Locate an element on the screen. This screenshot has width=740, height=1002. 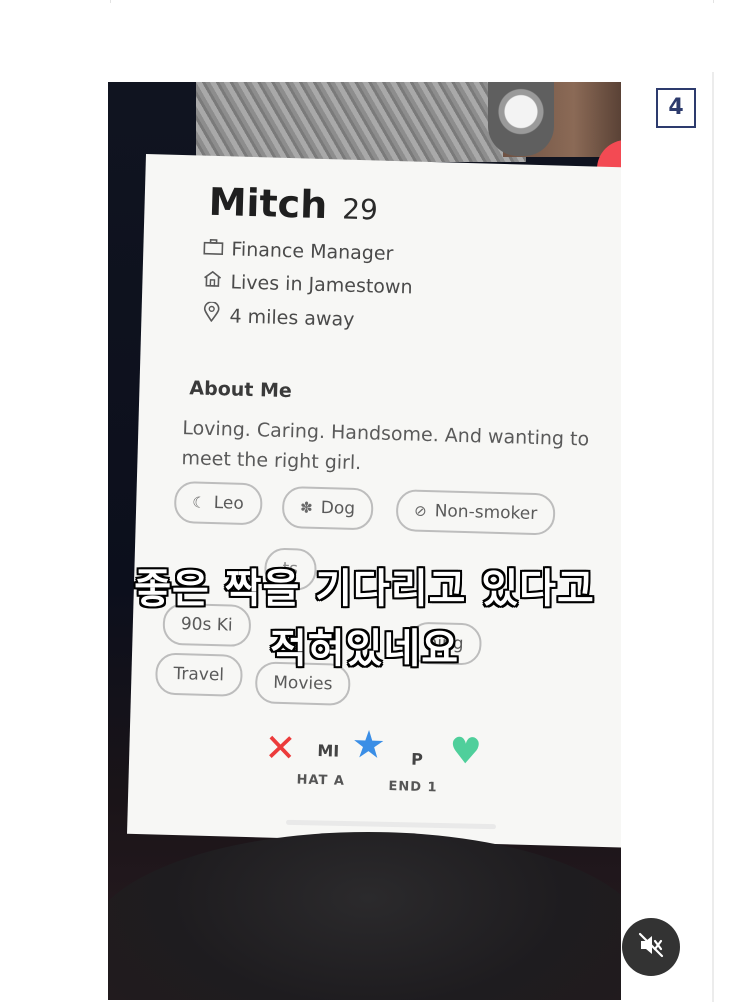
residence-row: Lives in Jamestown is located at coordinates (306, 284).